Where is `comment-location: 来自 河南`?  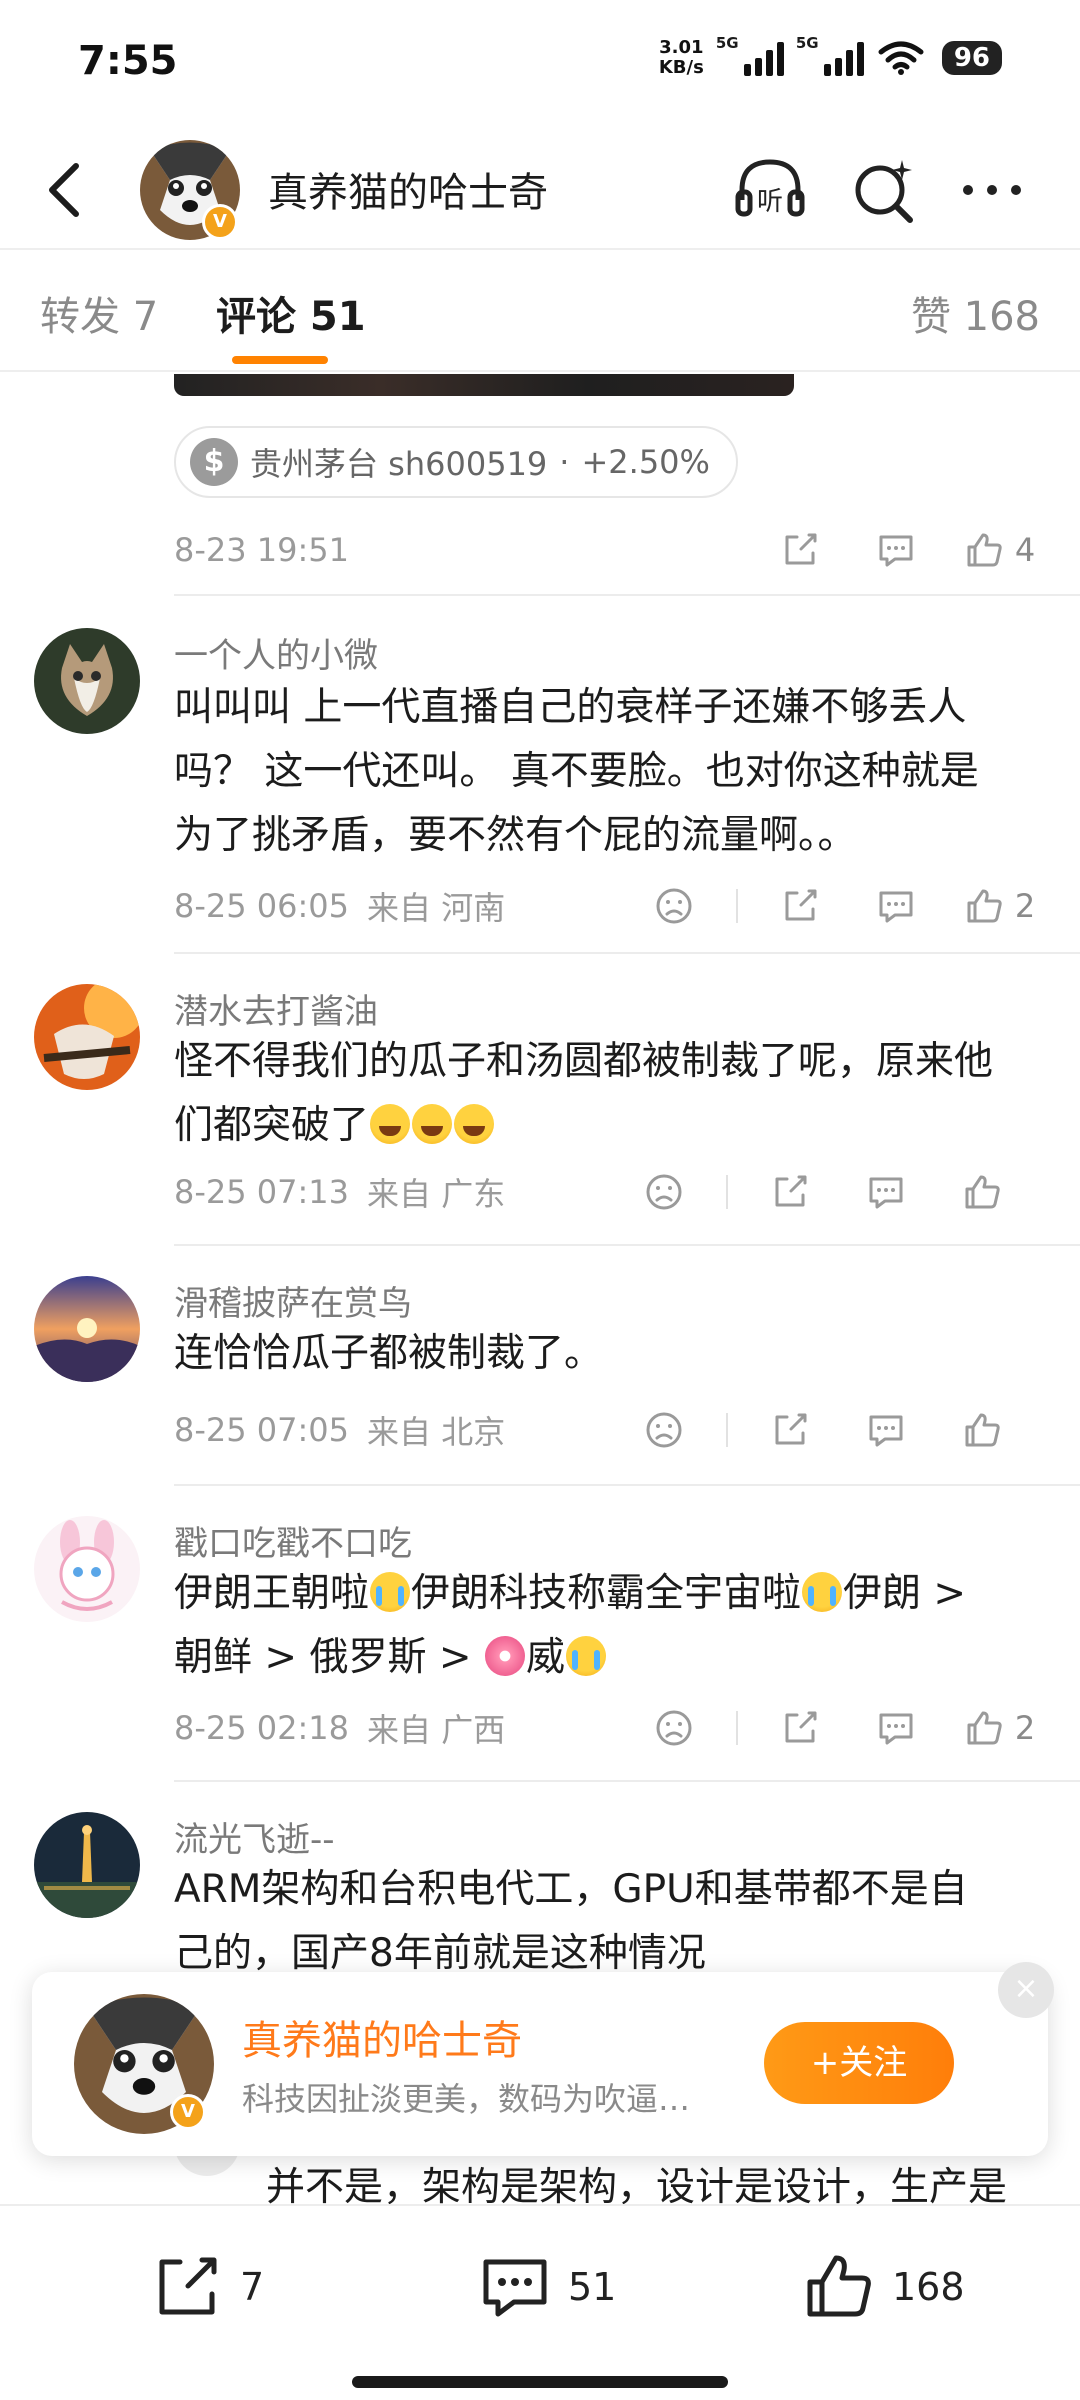
comment-location: 来自 河南 is located at coordinates (436, 908).